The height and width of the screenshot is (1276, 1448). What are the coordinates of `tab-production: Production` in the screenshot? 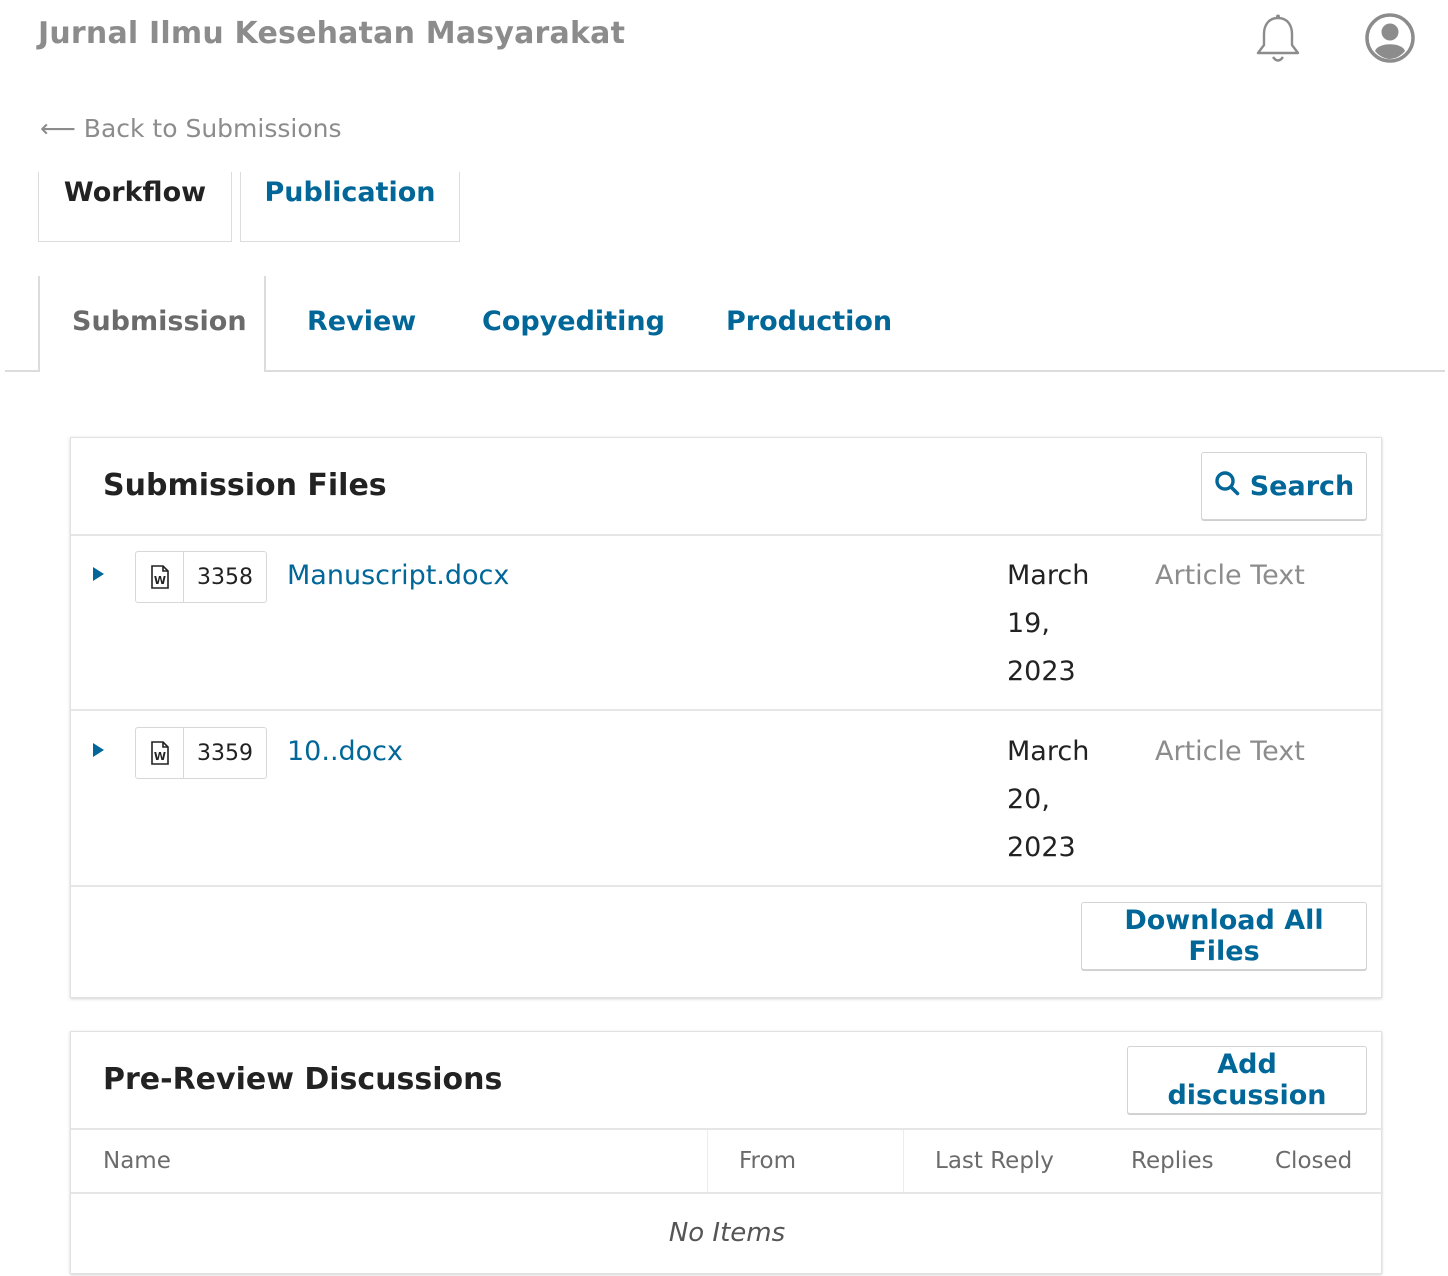 It's located at (809, 321).